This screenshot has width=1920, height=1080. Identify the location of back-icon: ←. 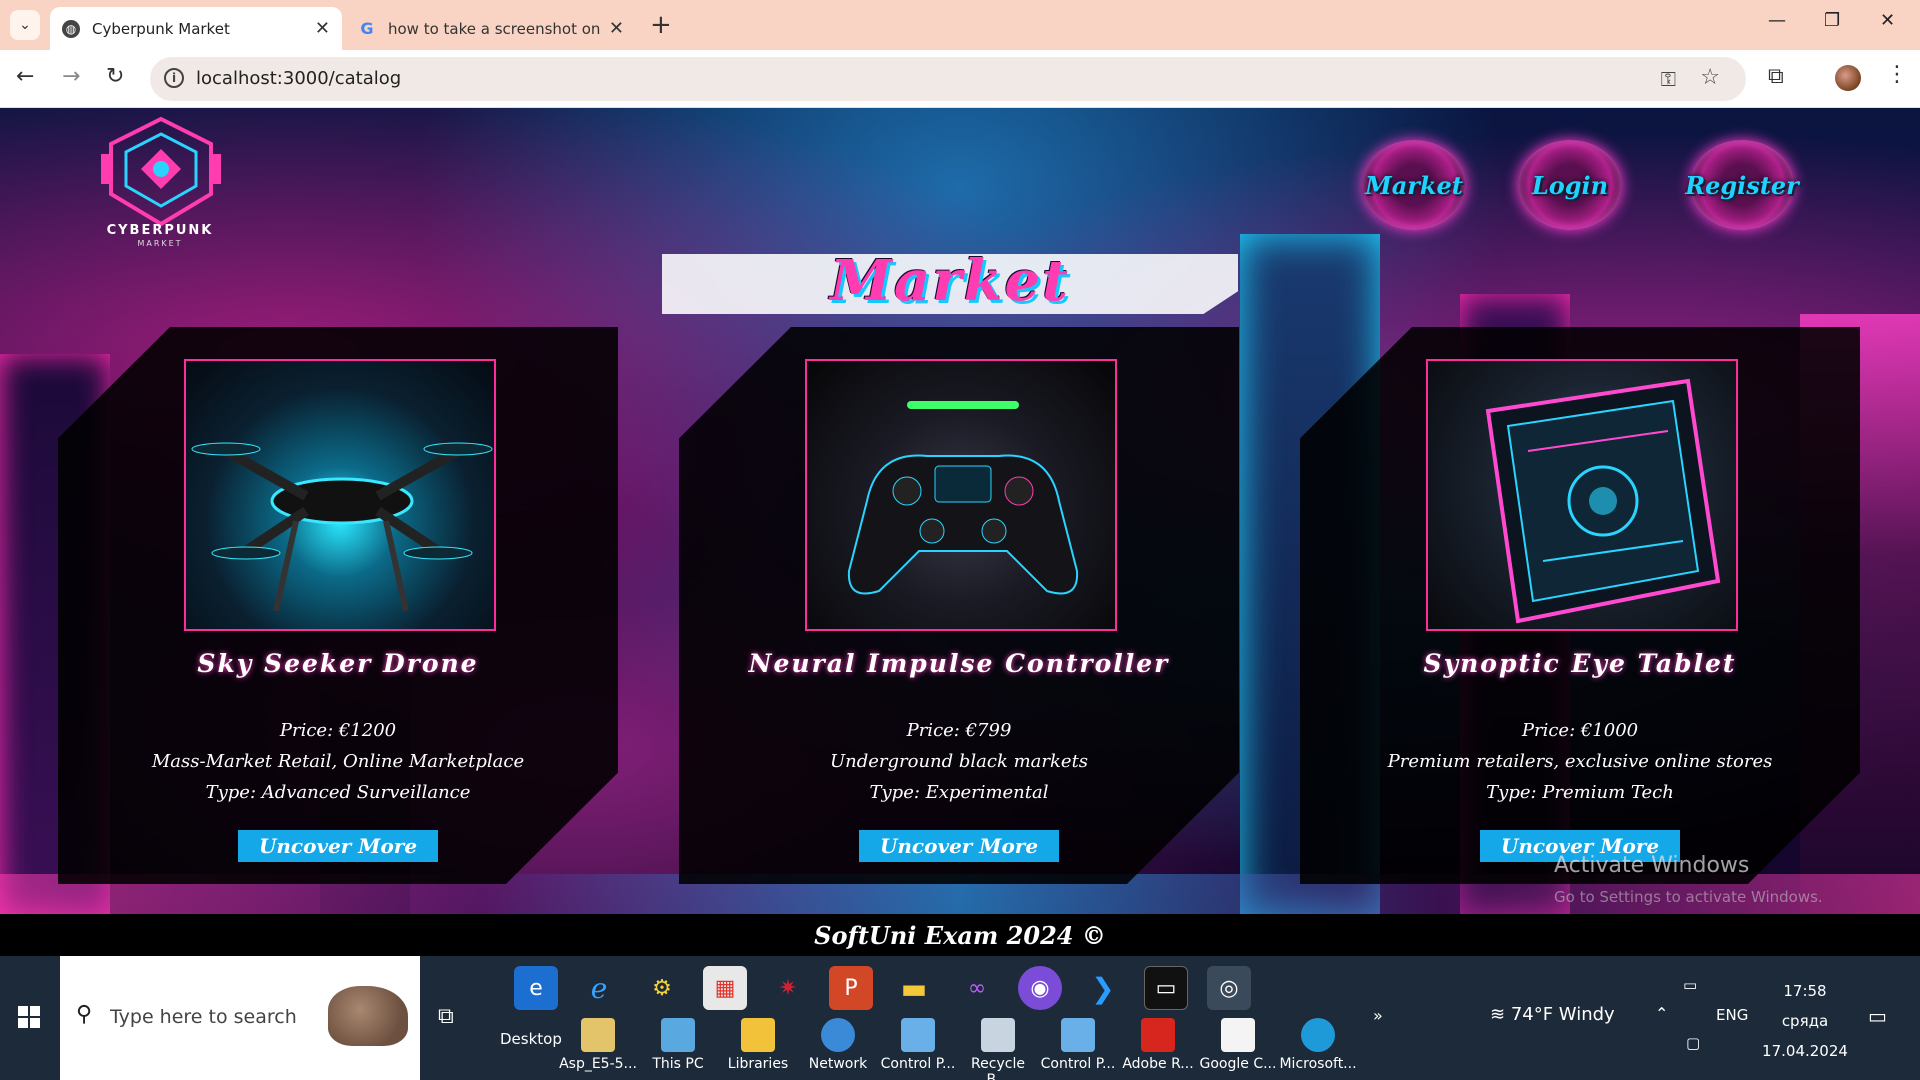
(25, 76).